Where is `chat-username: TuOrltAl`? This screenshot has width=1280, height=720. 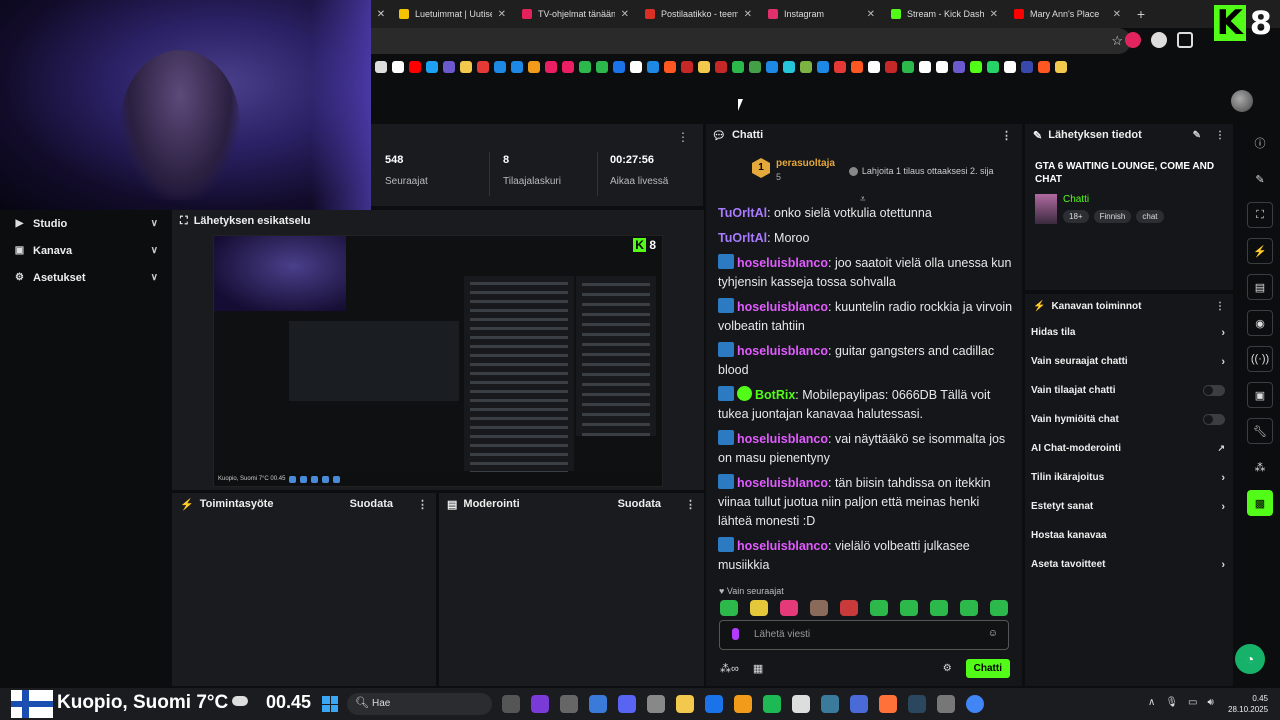
chat-username: TuOrltAl is located at coordinates (742, 238).